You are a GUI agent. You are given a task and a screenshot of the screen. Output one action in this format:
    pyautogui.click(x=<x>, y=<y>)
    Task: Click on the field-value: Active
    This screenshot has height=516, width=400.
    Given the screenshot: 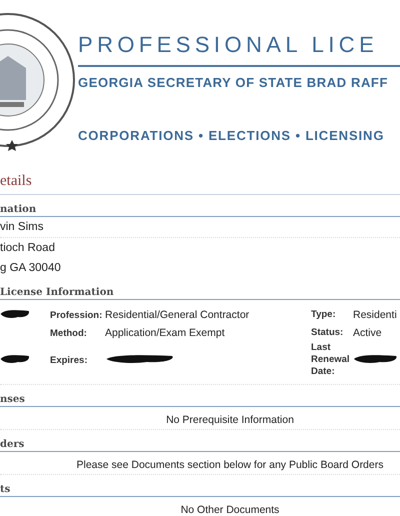 What is the action you would take?
    pyautogui.click(x=367, y=333)
    